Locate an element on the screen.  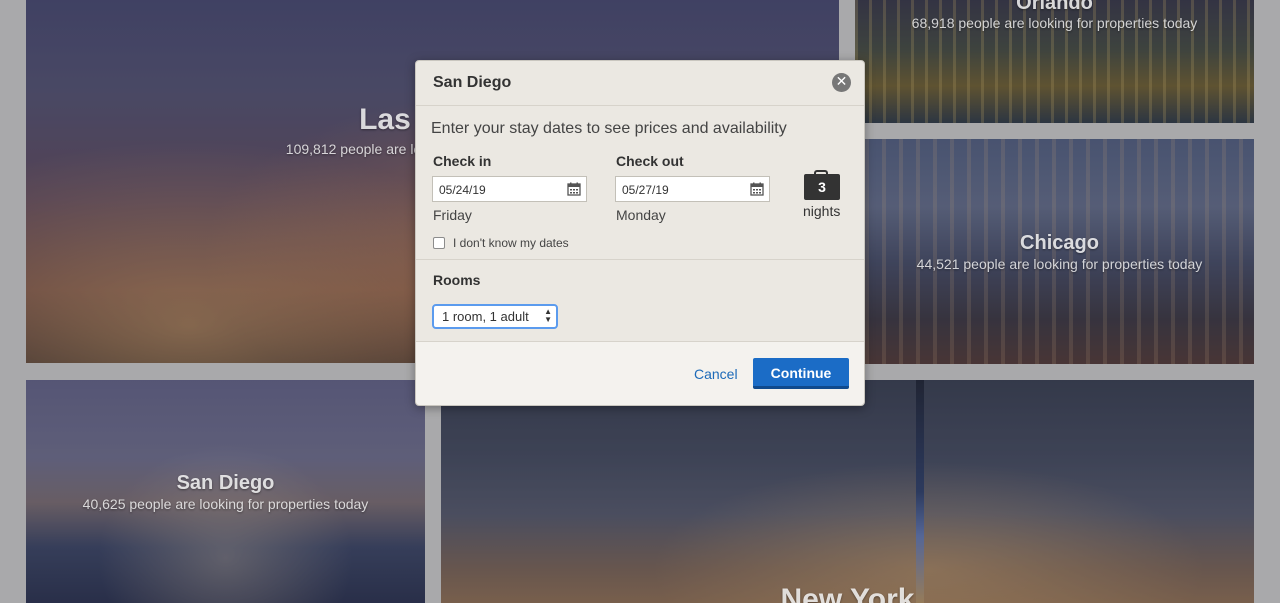
dialog-footer: Cancel Continue is located at coordinates (640, 373).